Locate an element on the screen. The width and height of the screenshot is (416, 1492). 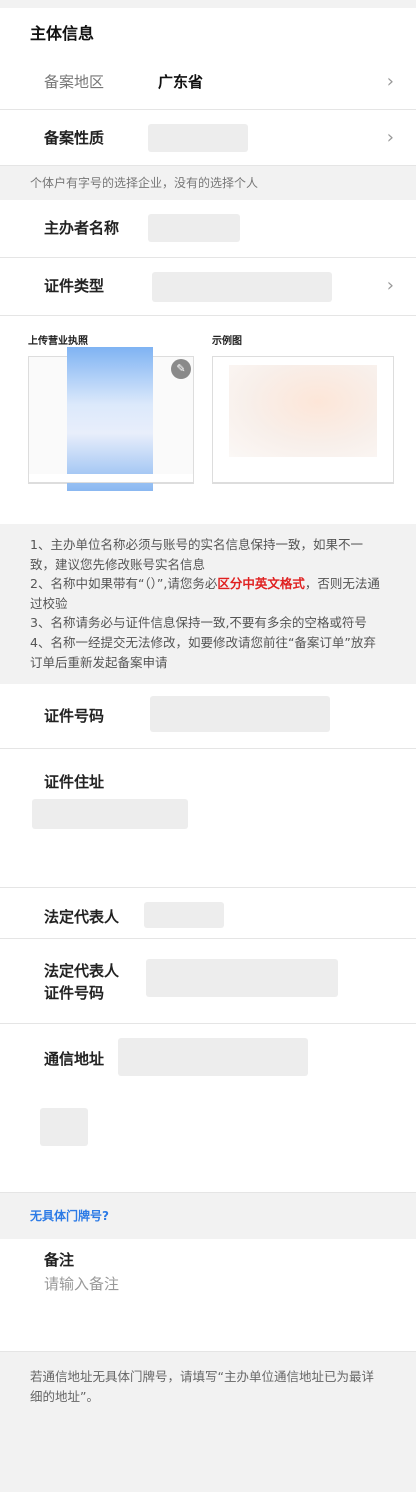
sponsor-value-redacted is located at coordinates (194, 228).